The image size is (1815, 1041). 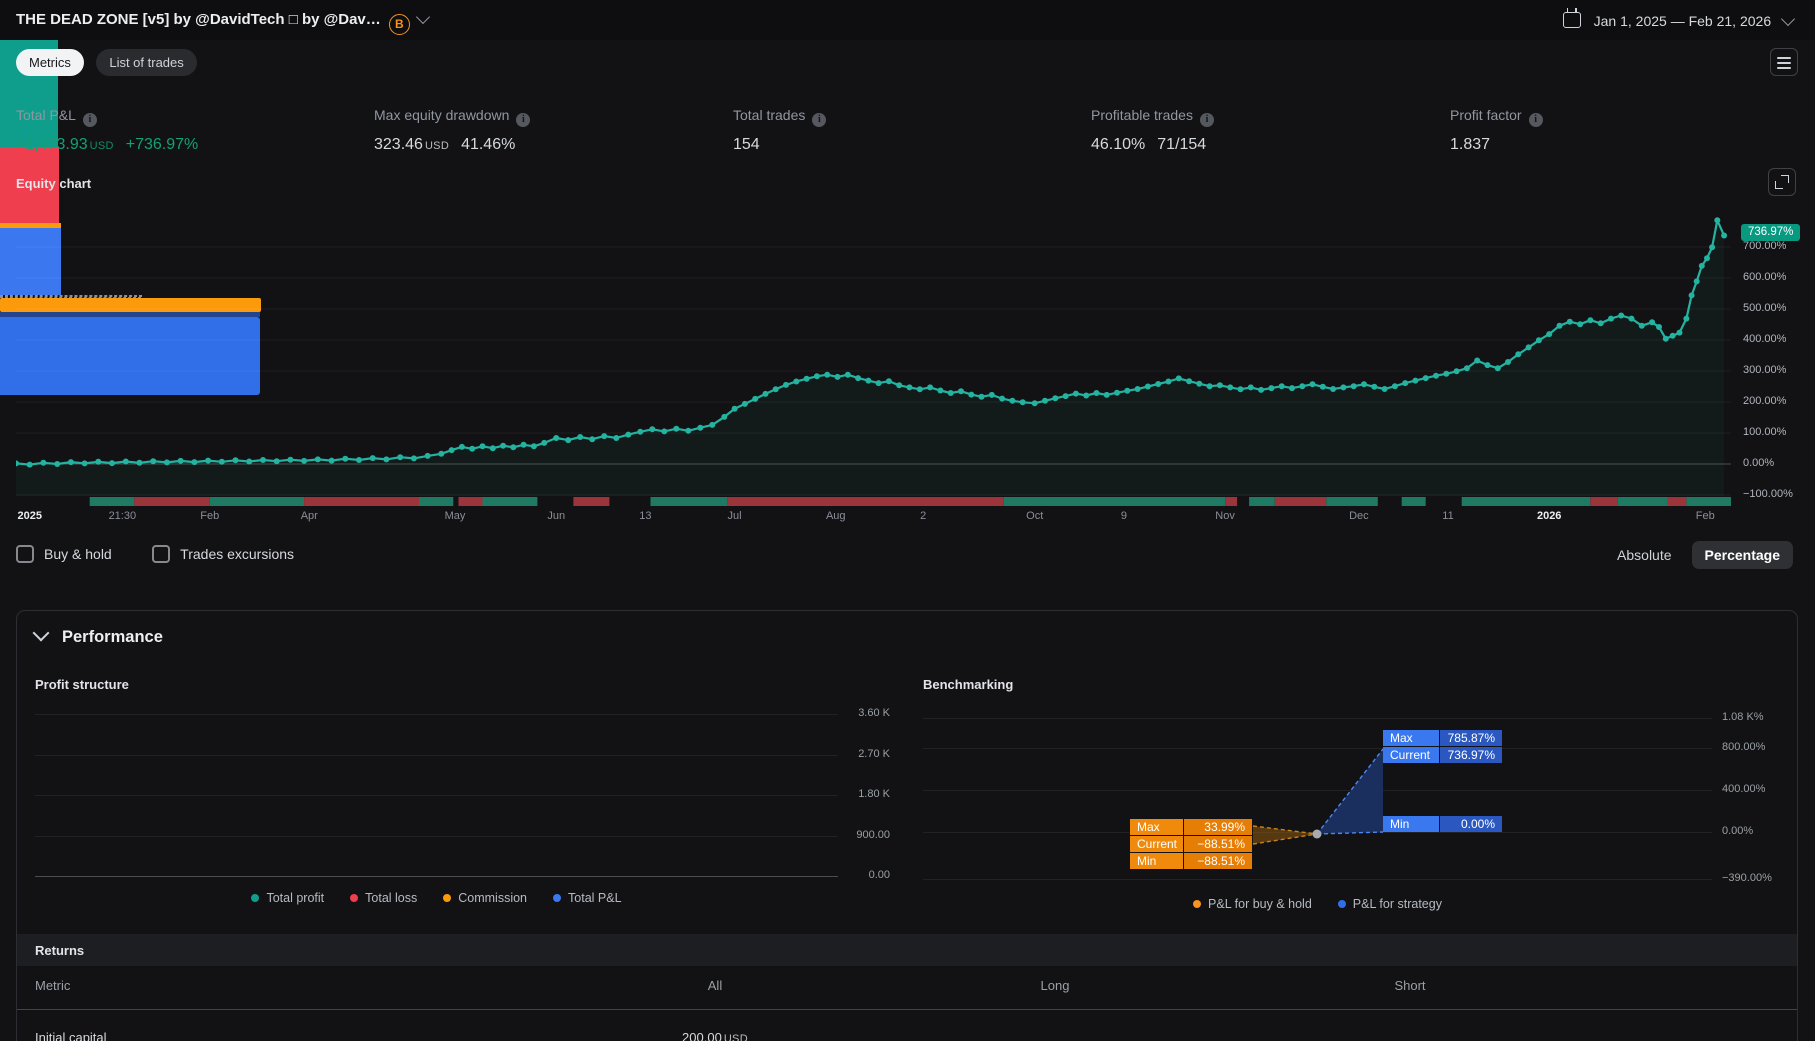 What do you see at coordinates (1410, 985) in the screenshot?
I see `col-header-short: Short` at bounding box center [1410, 985].